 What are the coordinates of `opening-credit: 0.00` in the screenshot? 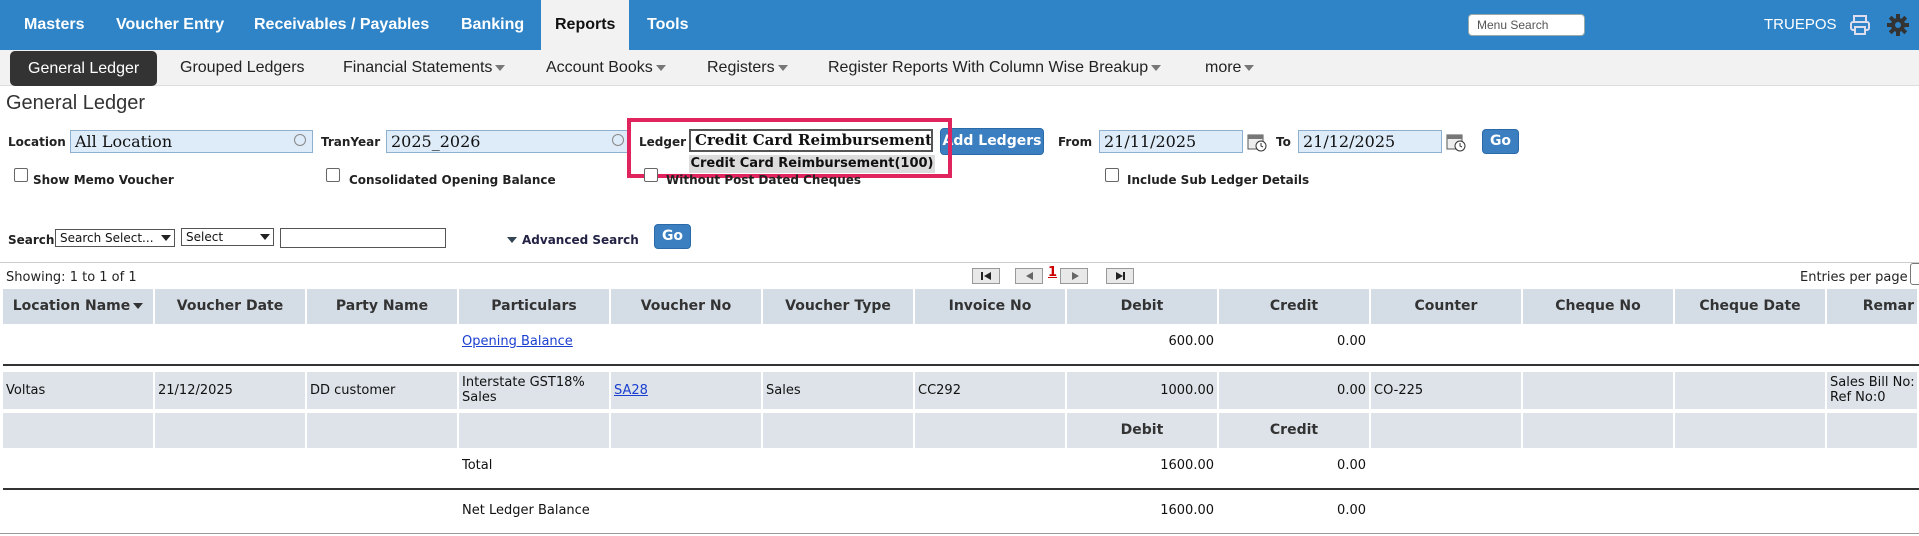 It's located at (1295, 342).